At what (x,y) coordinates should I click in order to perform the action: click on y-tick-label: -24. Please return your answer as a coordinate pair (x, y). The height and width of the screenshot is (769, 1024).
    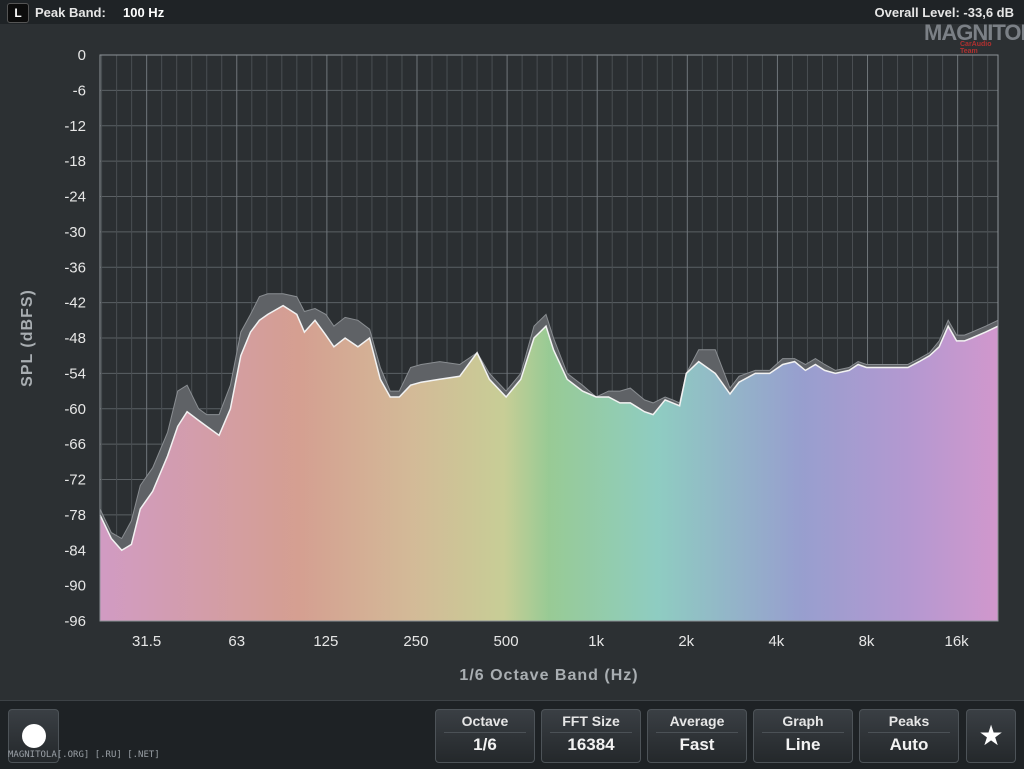
    Looking at the image, I should click on (75, 197).